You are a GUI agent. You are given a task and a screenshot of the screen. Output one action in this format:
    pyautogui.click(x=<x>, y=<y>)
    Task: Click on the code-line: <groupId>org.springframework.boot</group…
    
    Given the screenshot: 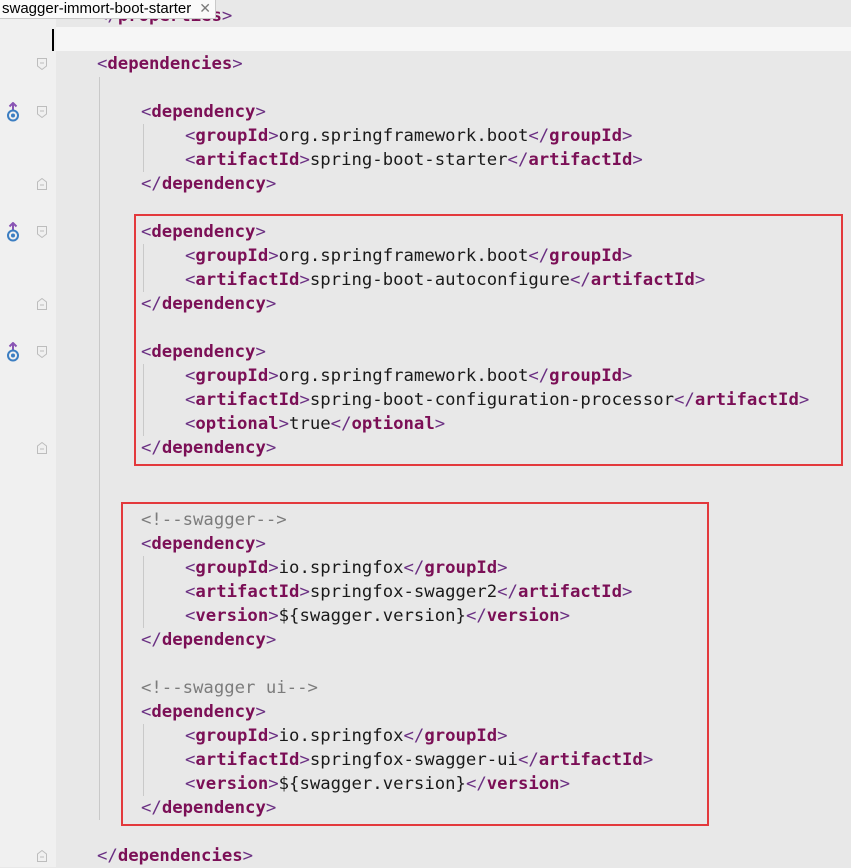 What is the action you would take?
    pyautogui.click(x=408, y=136)
    